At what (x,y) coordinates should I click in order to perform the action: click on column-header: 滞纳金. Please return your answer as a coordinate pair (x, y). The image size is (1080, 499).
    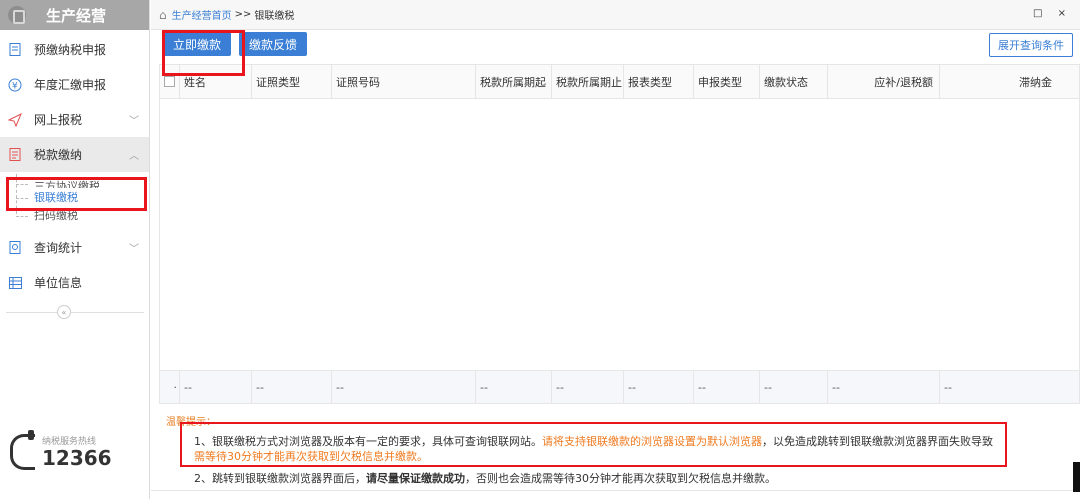
    Looking at the image, I should click on (999, 81).